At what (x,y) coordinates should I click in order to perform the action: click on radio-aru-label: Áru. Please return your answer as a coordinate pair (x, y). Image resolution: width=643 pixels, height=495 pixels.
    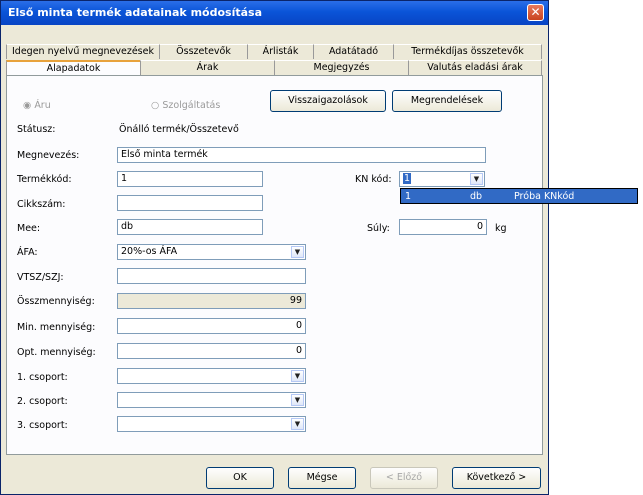
    Looking at the image, I should click on (42, 105).